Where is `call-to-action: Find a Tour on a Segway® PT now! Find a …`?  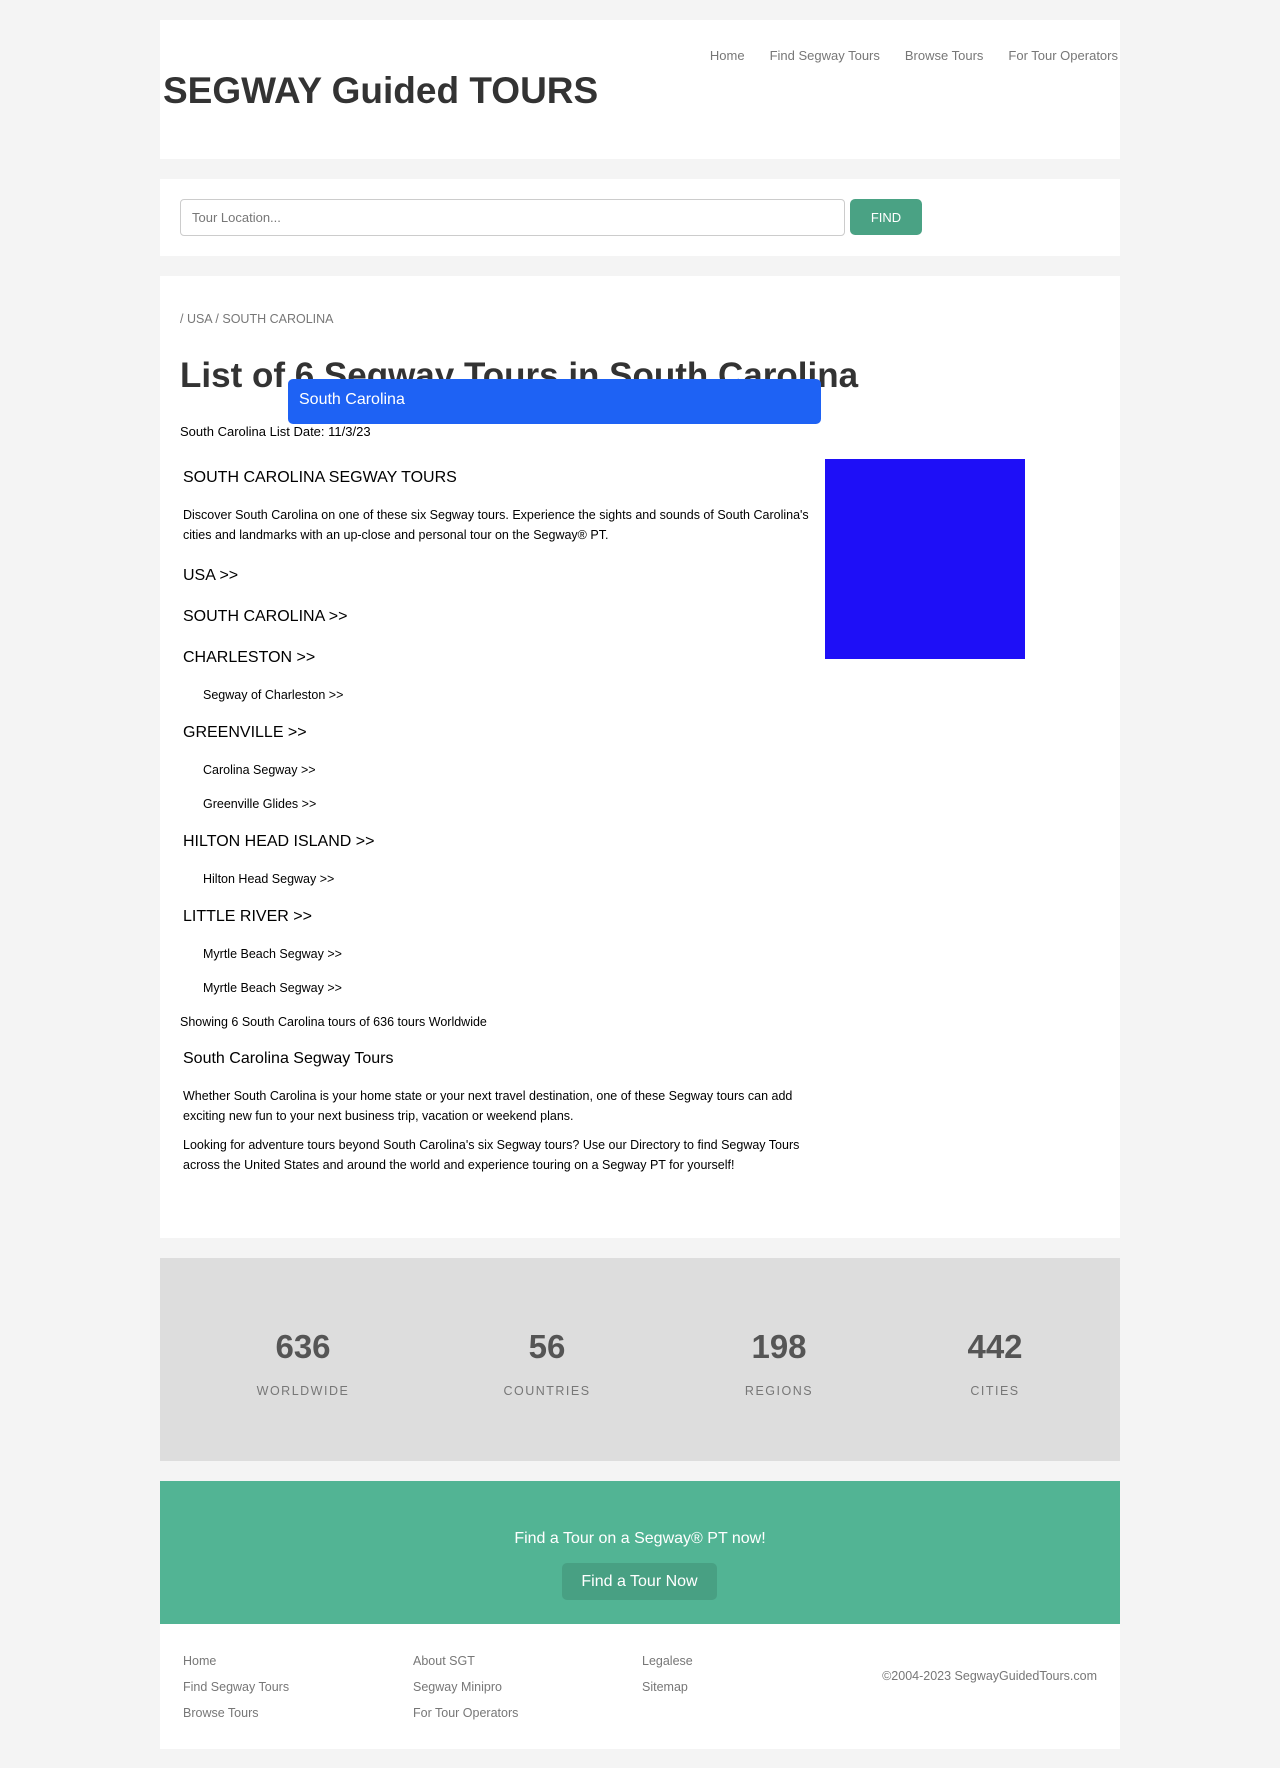
call-to-action: Find a Tour on a Segway® PT now! Find a … is located at coordinates (640, 1552).